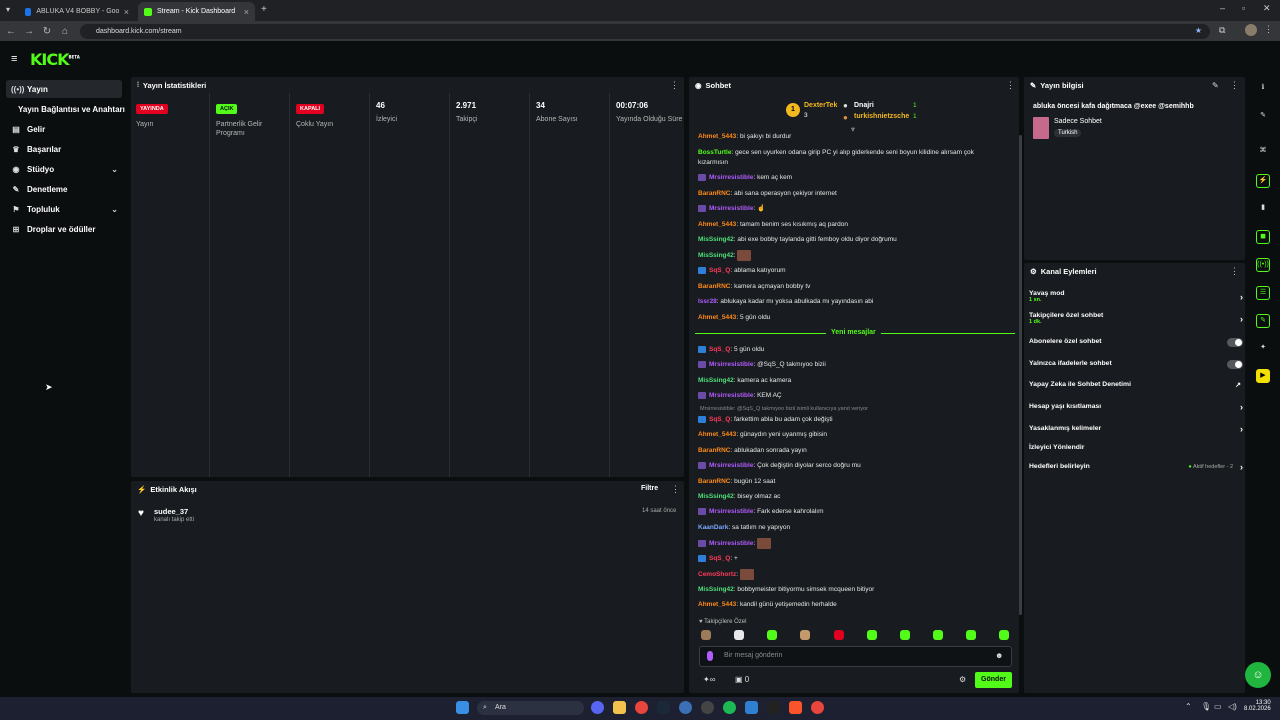 The height and width of the screenshot is (720, 1280). What do you see at coordinates (1232, 706) in the screenshot?
I see `volume-icon: ◁)` at bounding box center [1232, 706].